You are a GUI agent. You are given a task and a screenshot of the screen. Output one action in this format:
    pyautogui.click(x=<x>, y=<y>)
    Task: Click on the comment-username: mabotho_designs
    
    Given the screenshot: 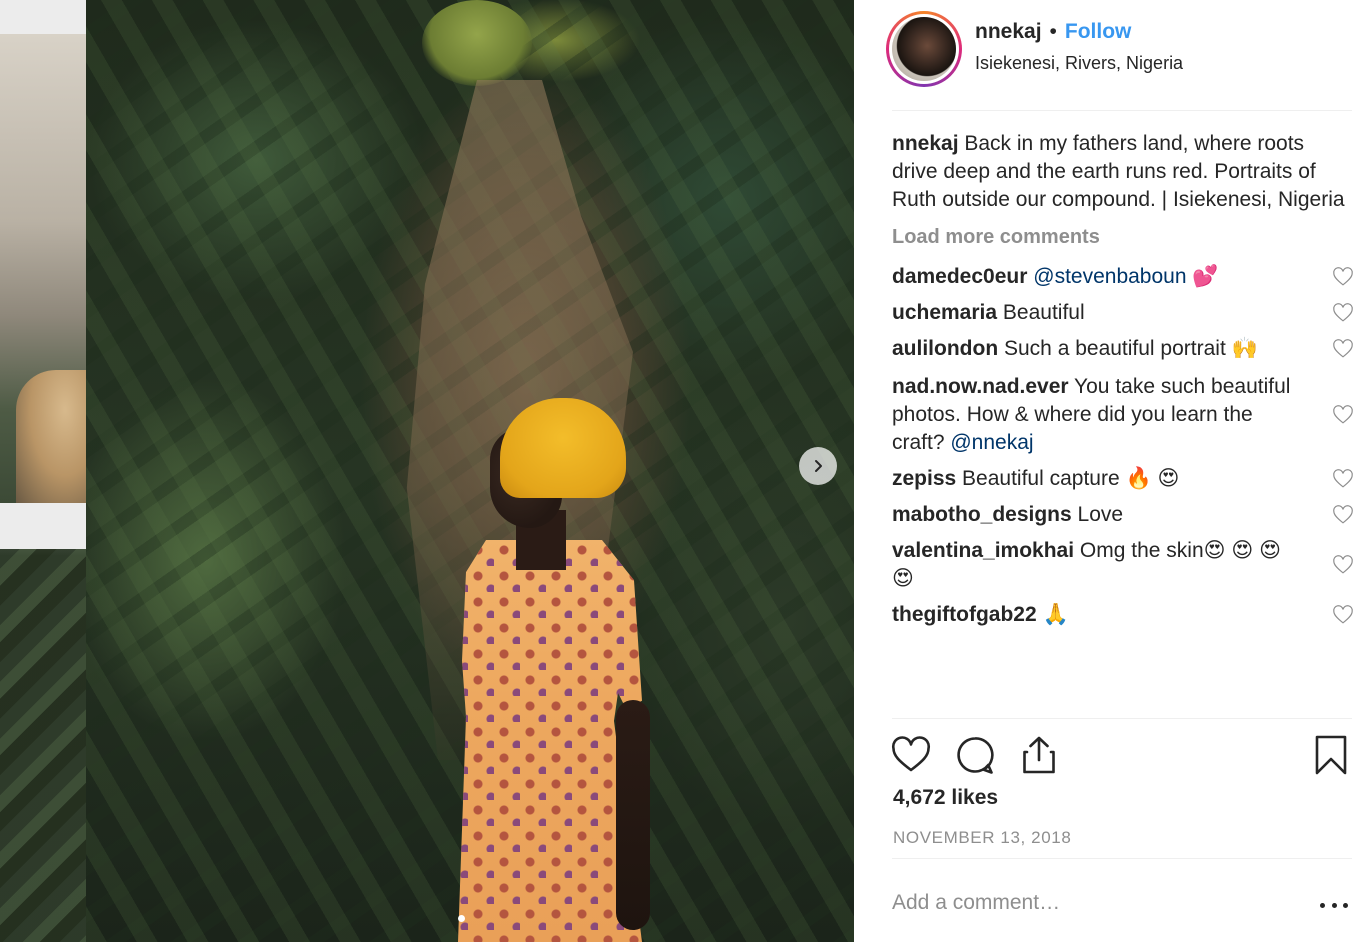 What is the action you would take?
    pyautogui.click(x=982, y=514)
    